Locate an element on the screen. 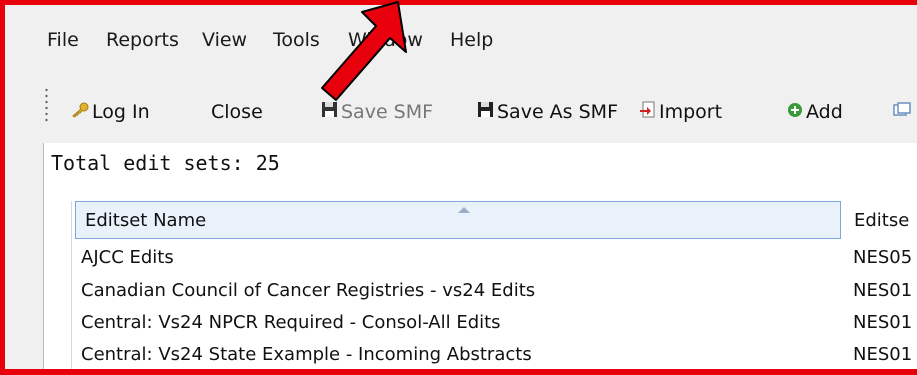 This screenshot has height=375, width=917. import-label: Import is located at coordinates (691, 112).